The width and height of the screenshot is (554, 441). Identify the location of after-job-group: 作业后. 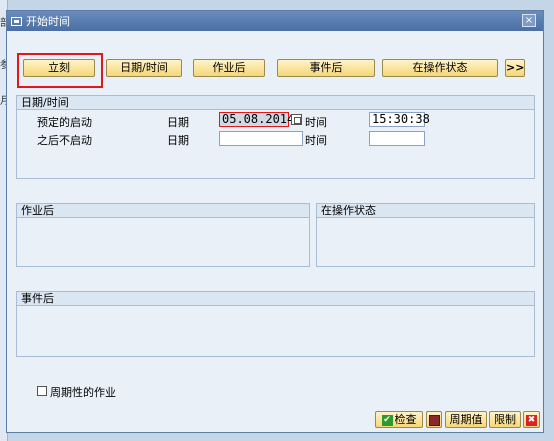
(163, 235).